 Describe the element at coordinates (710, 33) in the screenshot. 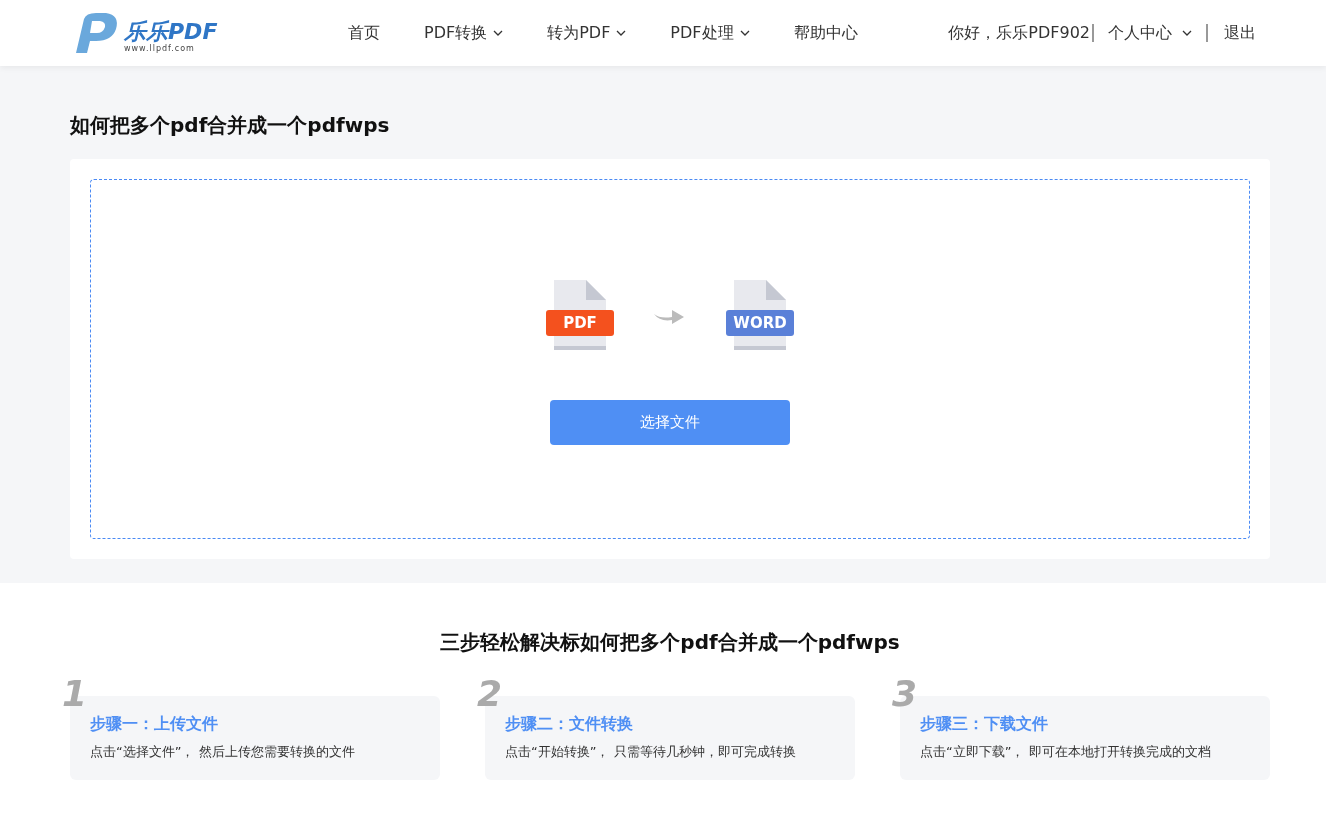

I see `nav-link: PDF处理` at that location.